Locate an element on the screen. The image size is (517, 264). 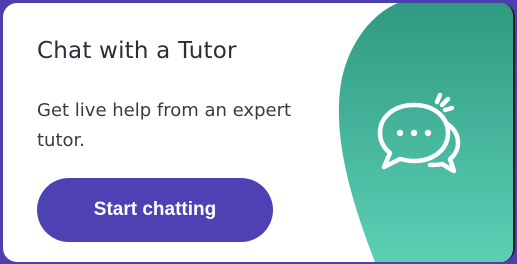
start-chatting-button: Start chatting is located at coordinates (155, 210).